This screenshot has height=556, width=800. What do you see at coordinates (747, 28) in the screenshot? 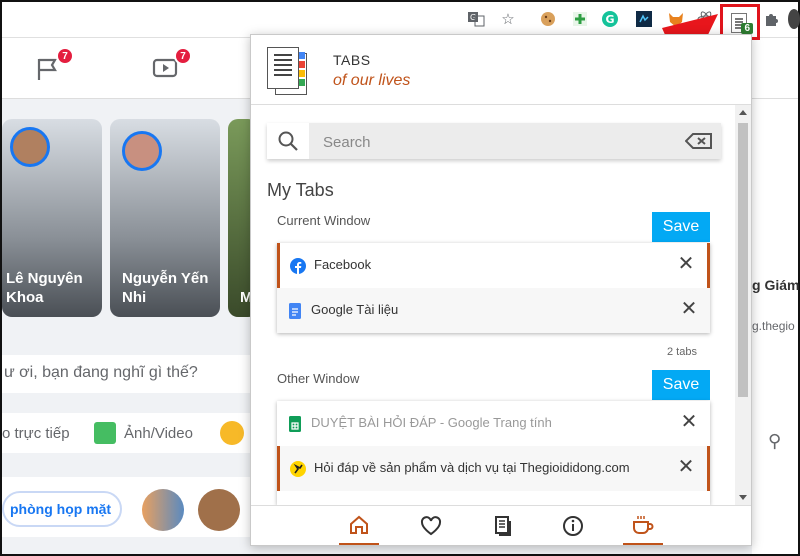
I see `tab-count-badge: 6` at bounding box center [747, 28].